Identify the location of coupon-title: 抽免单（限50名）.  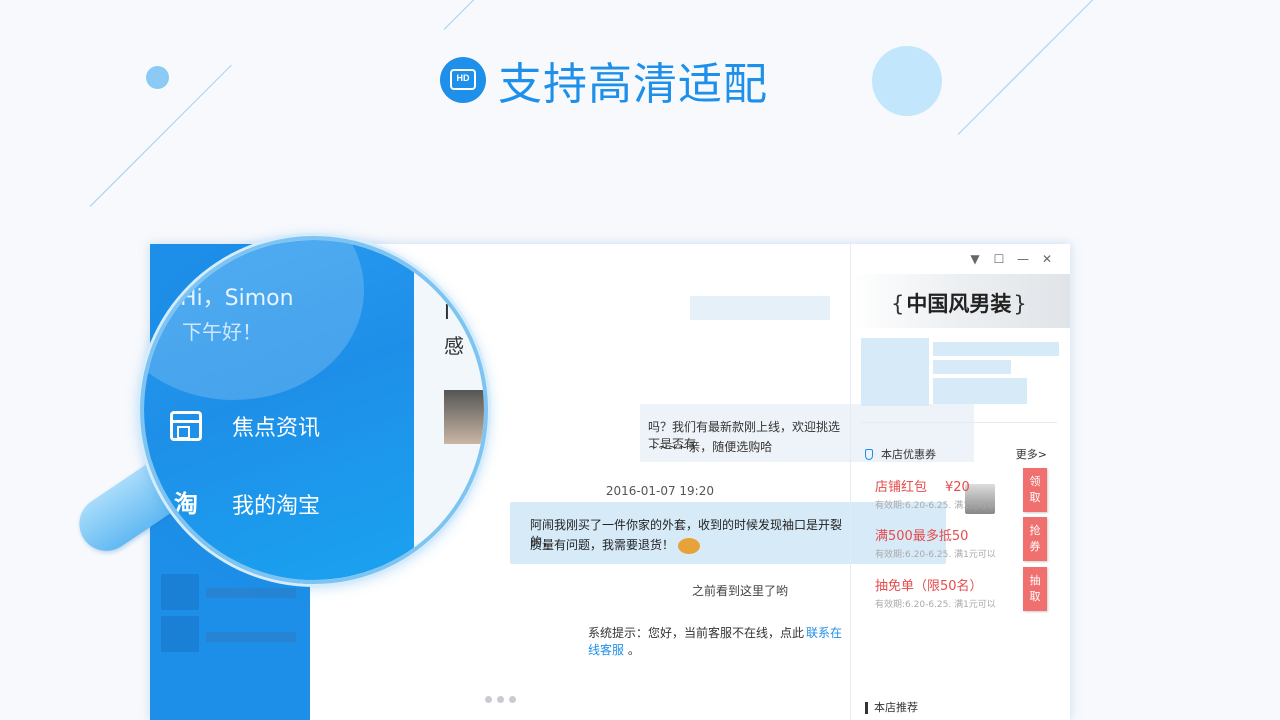
(929, 586).